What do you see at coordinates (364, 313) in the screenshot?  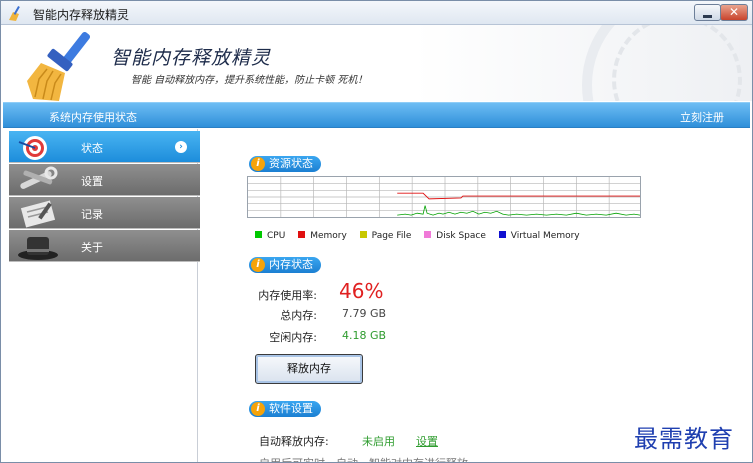 I see `total-value: 7.79 GB` at bounding box center [364, 313].